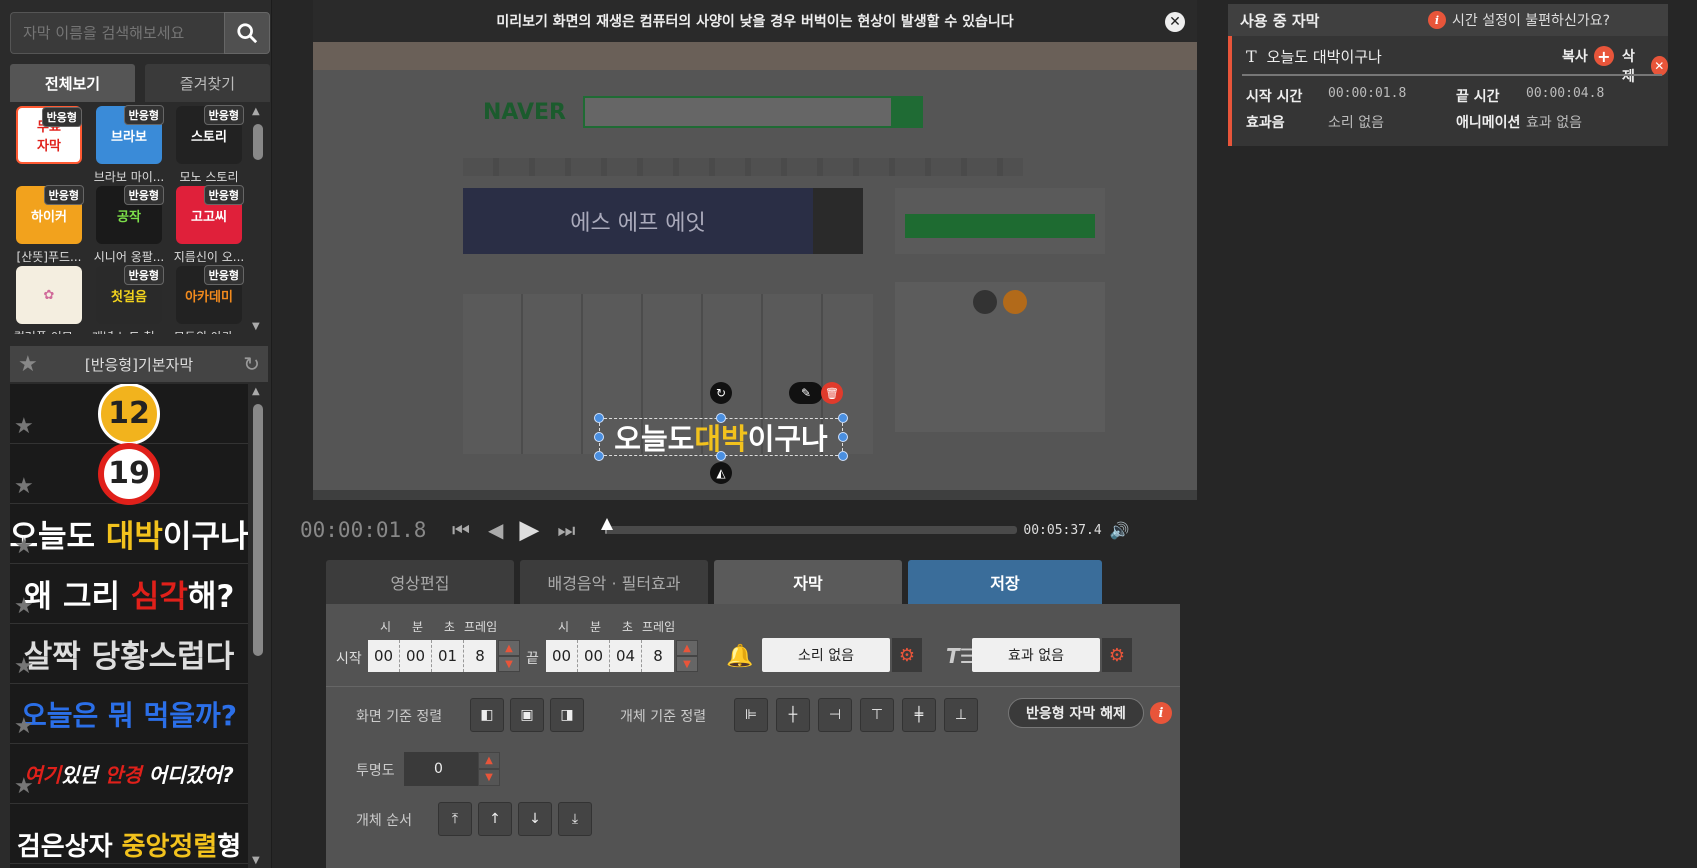 The width and height of the screenshot is (1697, 868). What do you see at coordinates (495, 530) in the screenshot?
I see `step-back-icon: ◀︎` at bounding box center [495, 530].